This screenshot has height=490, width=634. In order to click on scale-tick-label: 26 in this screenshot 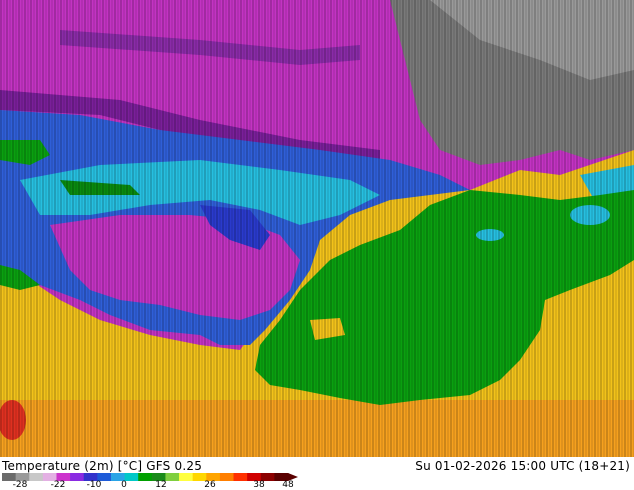, I will do `click(210, 485)`.